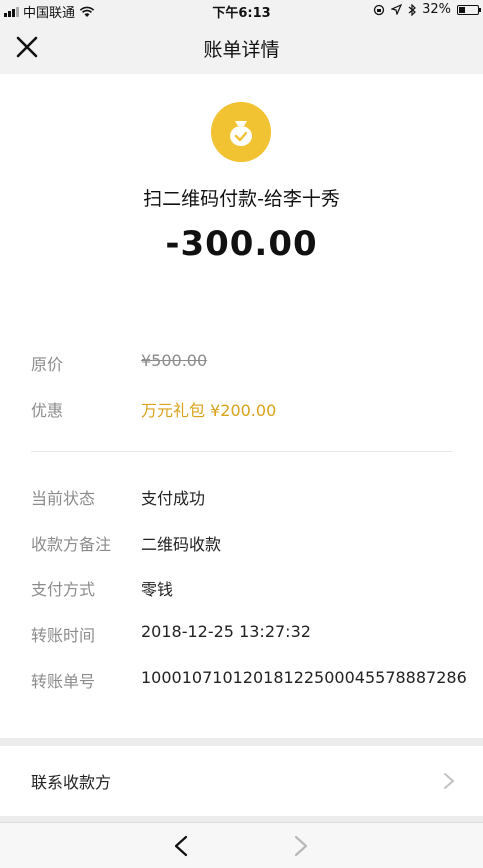  Describe the element at coordinates (157, 589) in the screenshot. I see `payment-method-value: 零钱` at that location.